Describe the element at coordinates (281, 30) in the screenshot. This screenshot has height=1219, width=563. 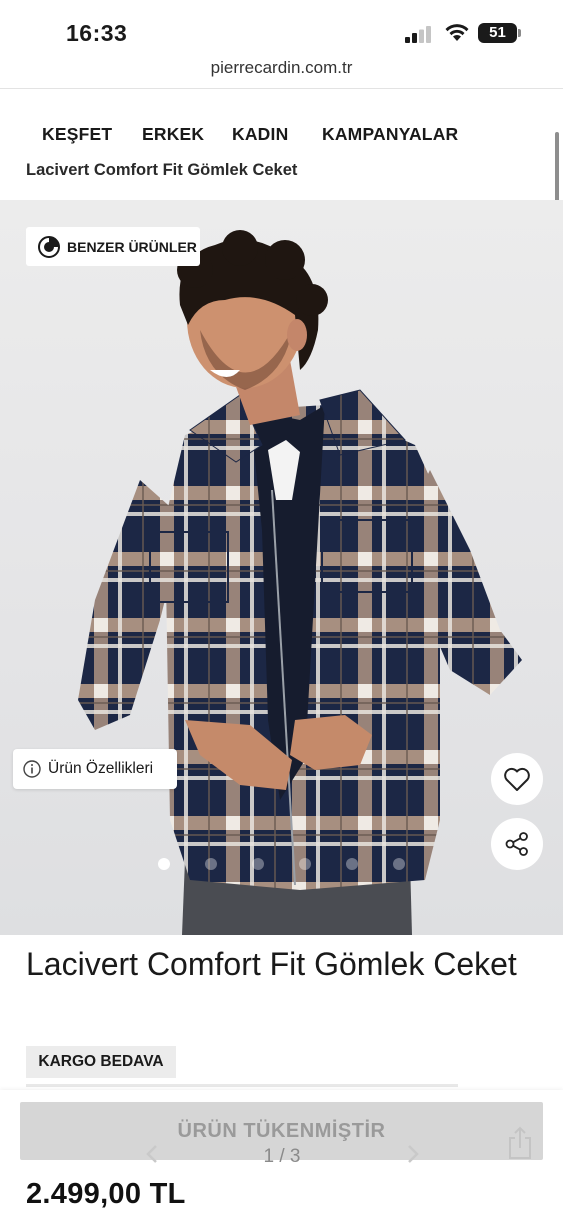
I see `status-bar: 16:33 51` at that location.